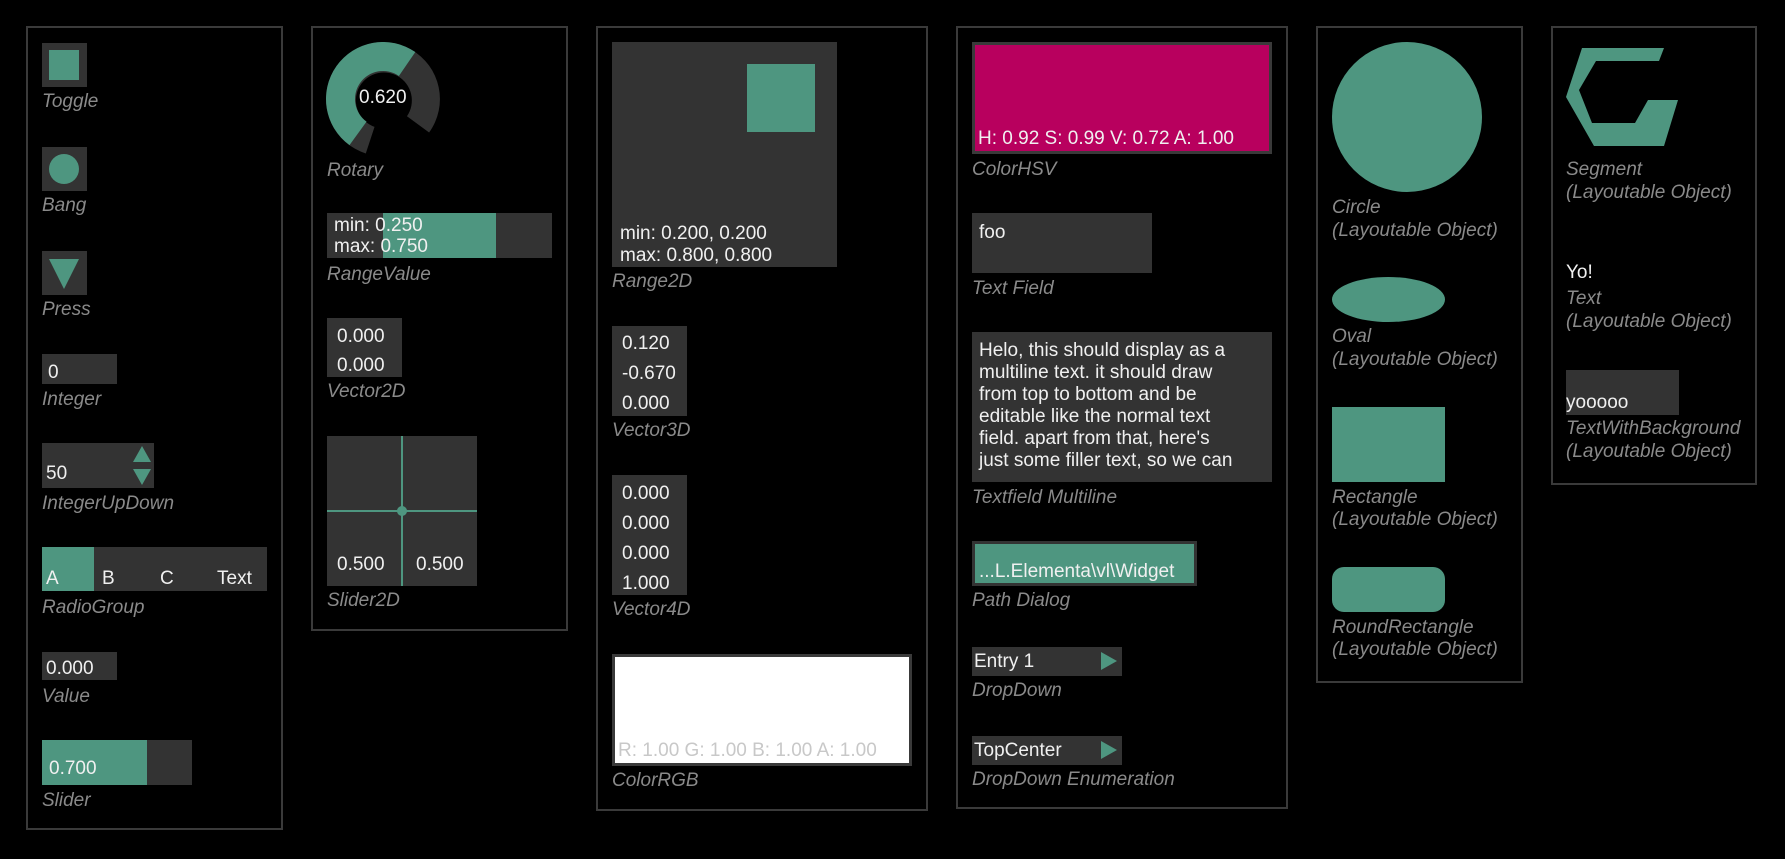 Image resolution: width=1785 pixels, height=859 pixels. What do you see at coordinates (366, 391) in the screenshot?
I see `vector2d-label: Vector2D` at bounding box center [366, 391].